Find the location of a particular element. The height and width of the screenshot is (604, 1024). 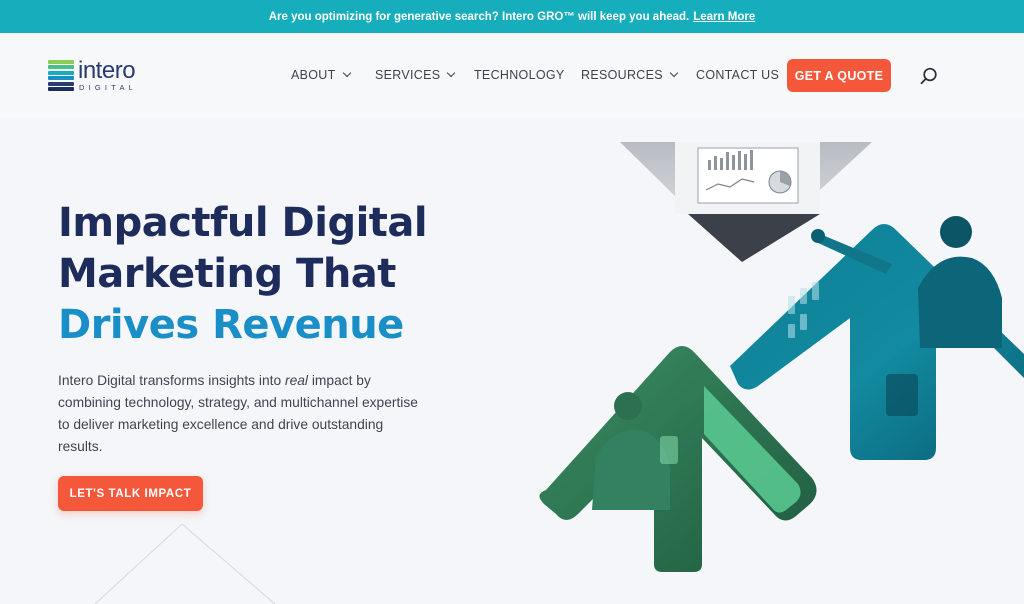

get-a-quote-button: GET A QUOTE is located at coordinates (839, 75).